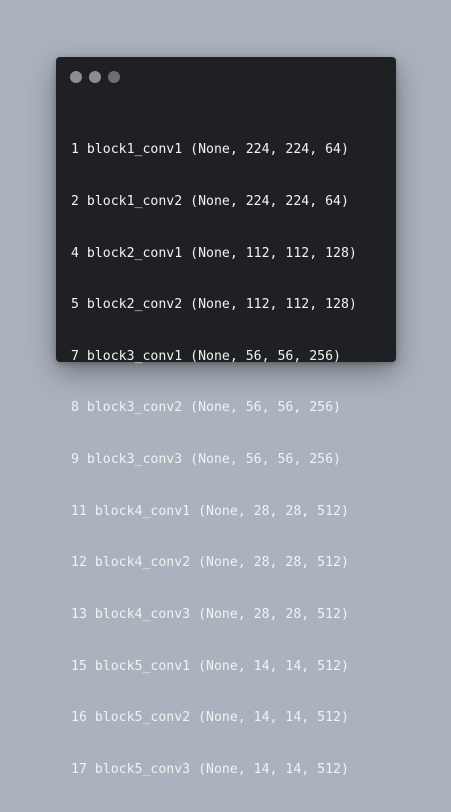  I want to click on code-line: 4 block2_conv1 (None, 112, 112, 128), so click(214, 253).